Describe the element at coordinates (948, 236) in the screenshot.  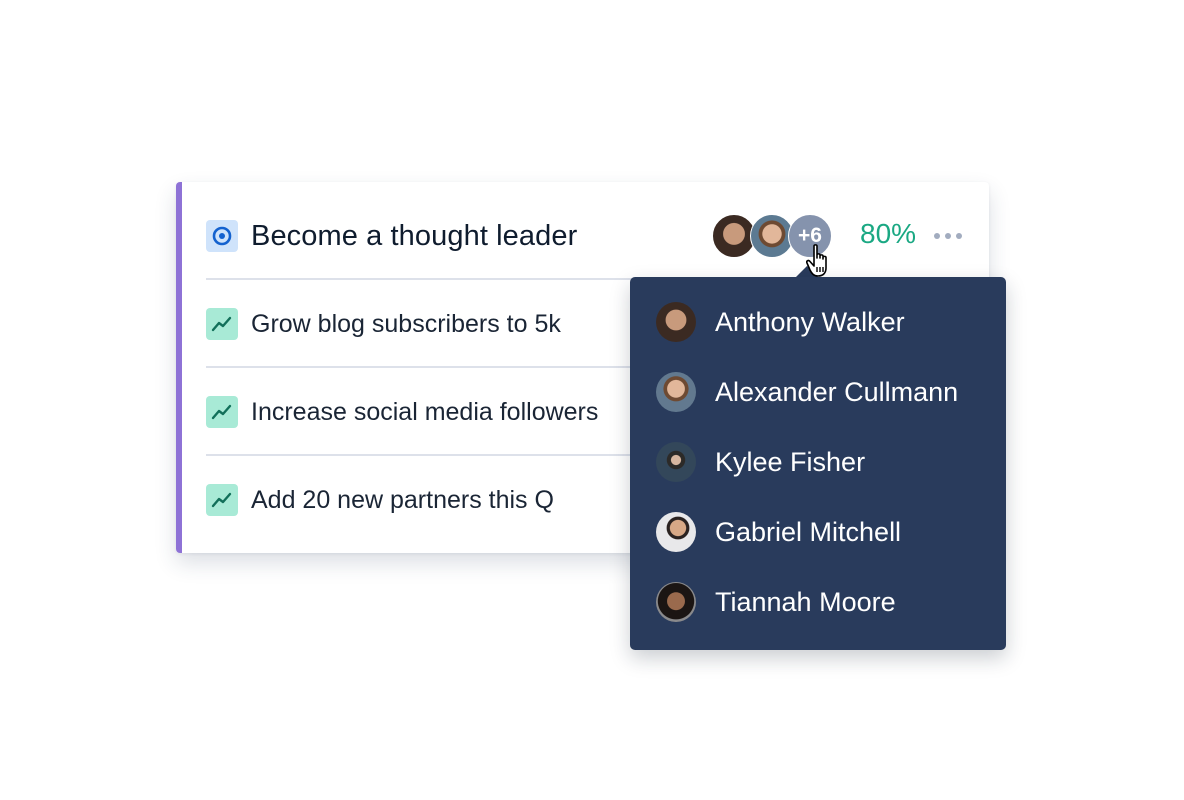
I see `more-horizontal-icon` at that location.